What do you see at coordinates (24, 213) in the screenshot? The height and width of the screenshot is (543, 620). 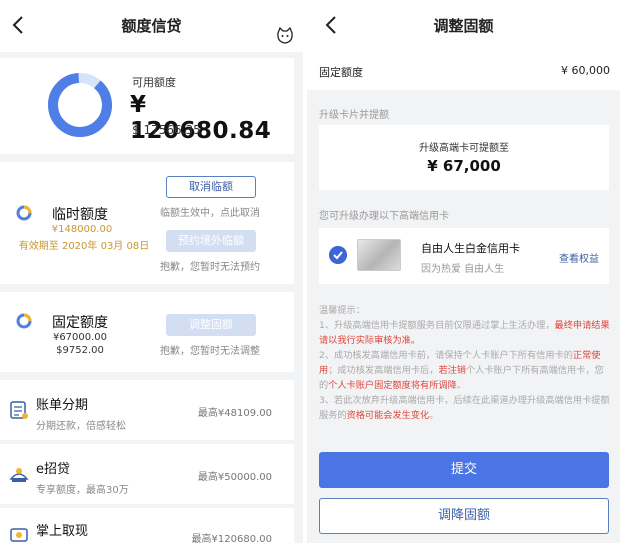 I see `temporary-limit-icon` at bounding box center [24, 213].